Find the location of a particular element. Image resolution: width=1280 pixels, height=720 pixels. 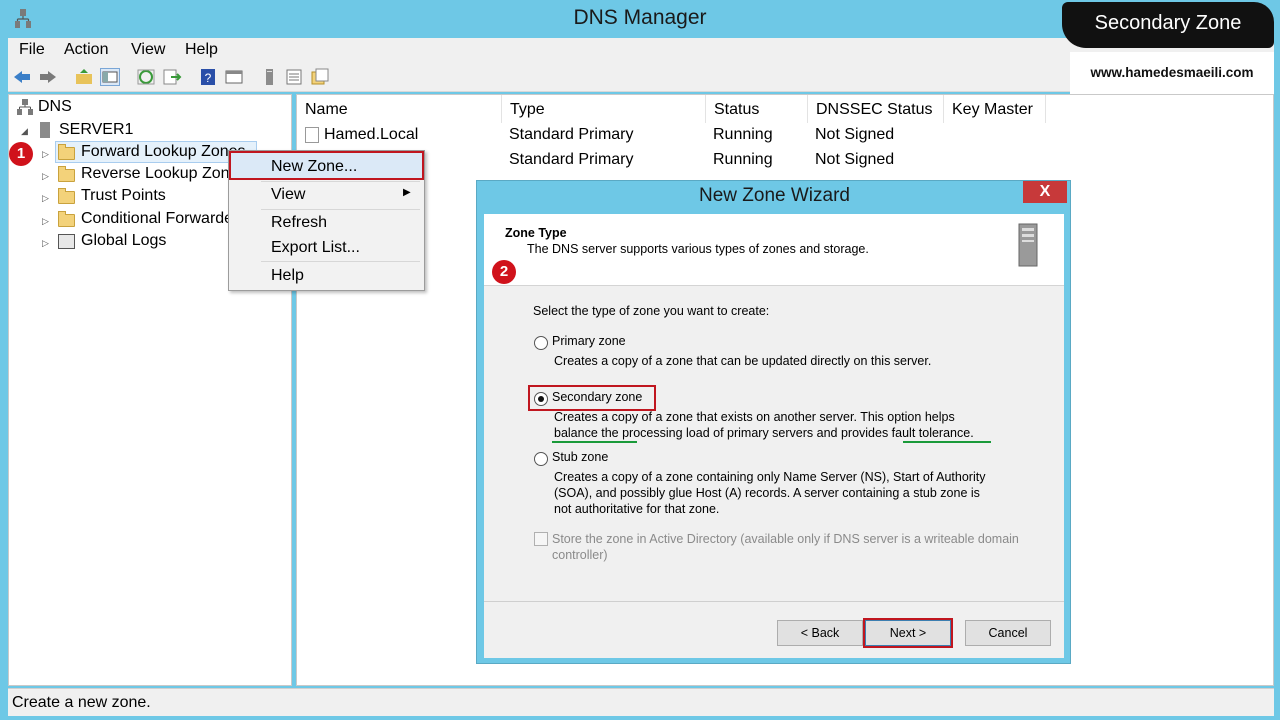

menu-file: File is located at coordinates (32, 50).